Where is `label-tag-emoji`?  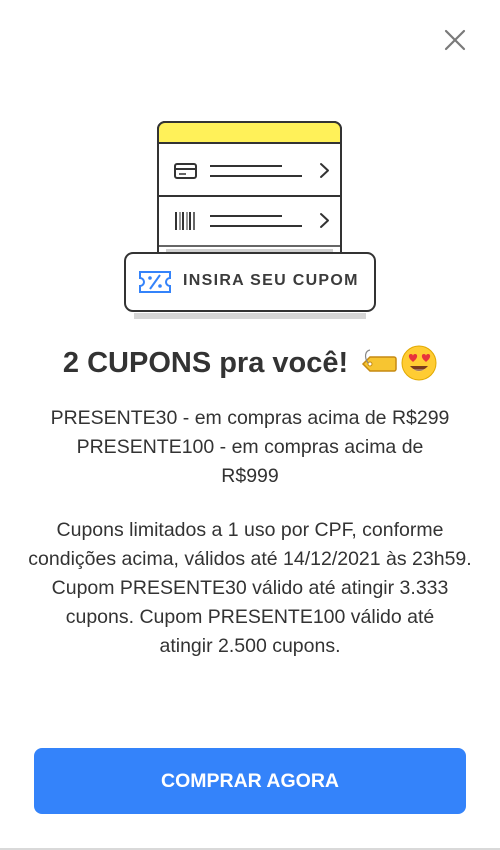 label-tag-emoji is located at coordinates (379, 360).